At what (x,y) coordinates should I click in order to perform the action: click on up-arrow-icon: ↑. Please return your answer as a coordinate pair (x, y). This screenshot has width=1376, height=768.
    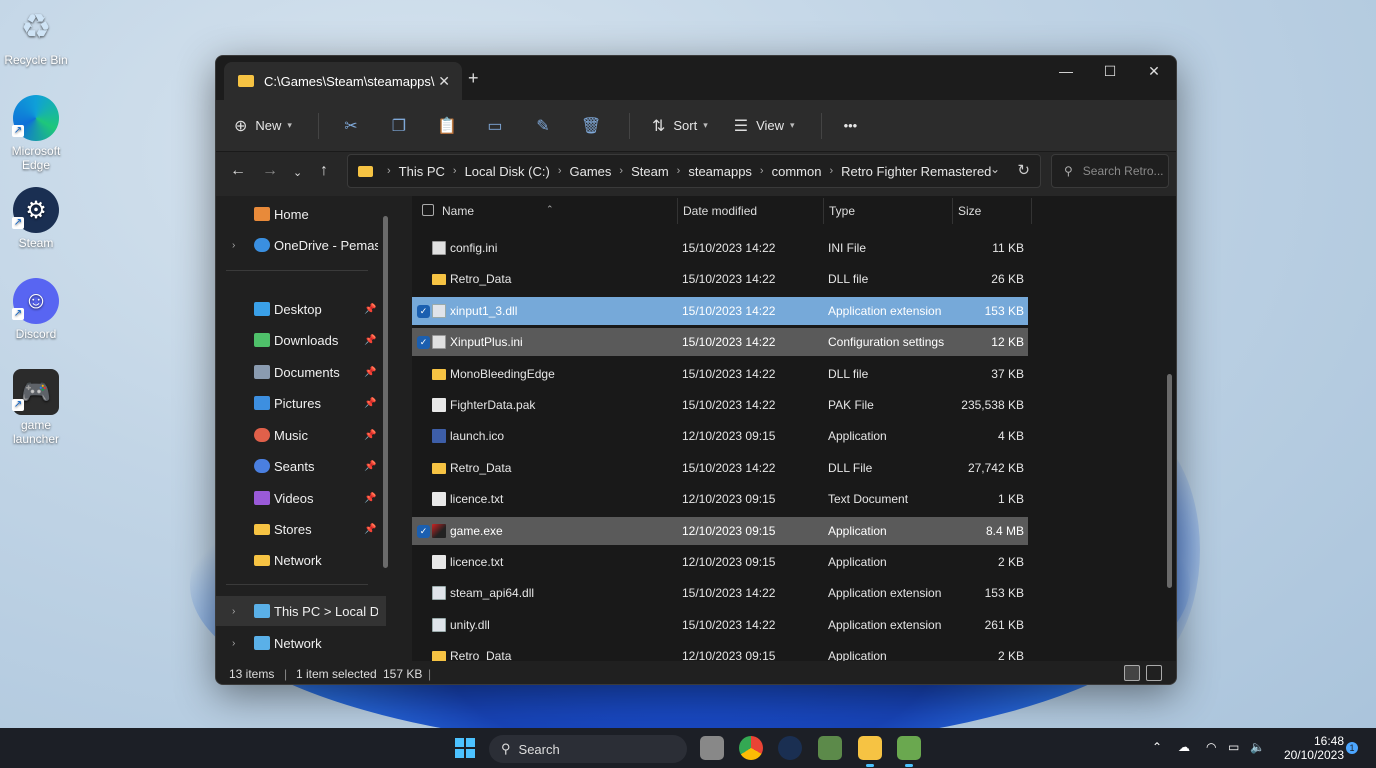
    Looking at the image, I should click on (324, 171).